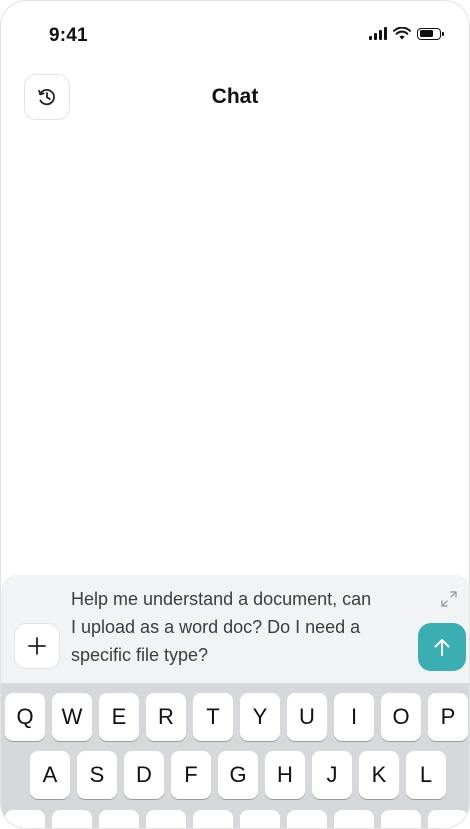 This screenshot has width=470, height=829. Describe the element at coordinates (401, 819) in the screenshot. I see `key-backspace` at that location.